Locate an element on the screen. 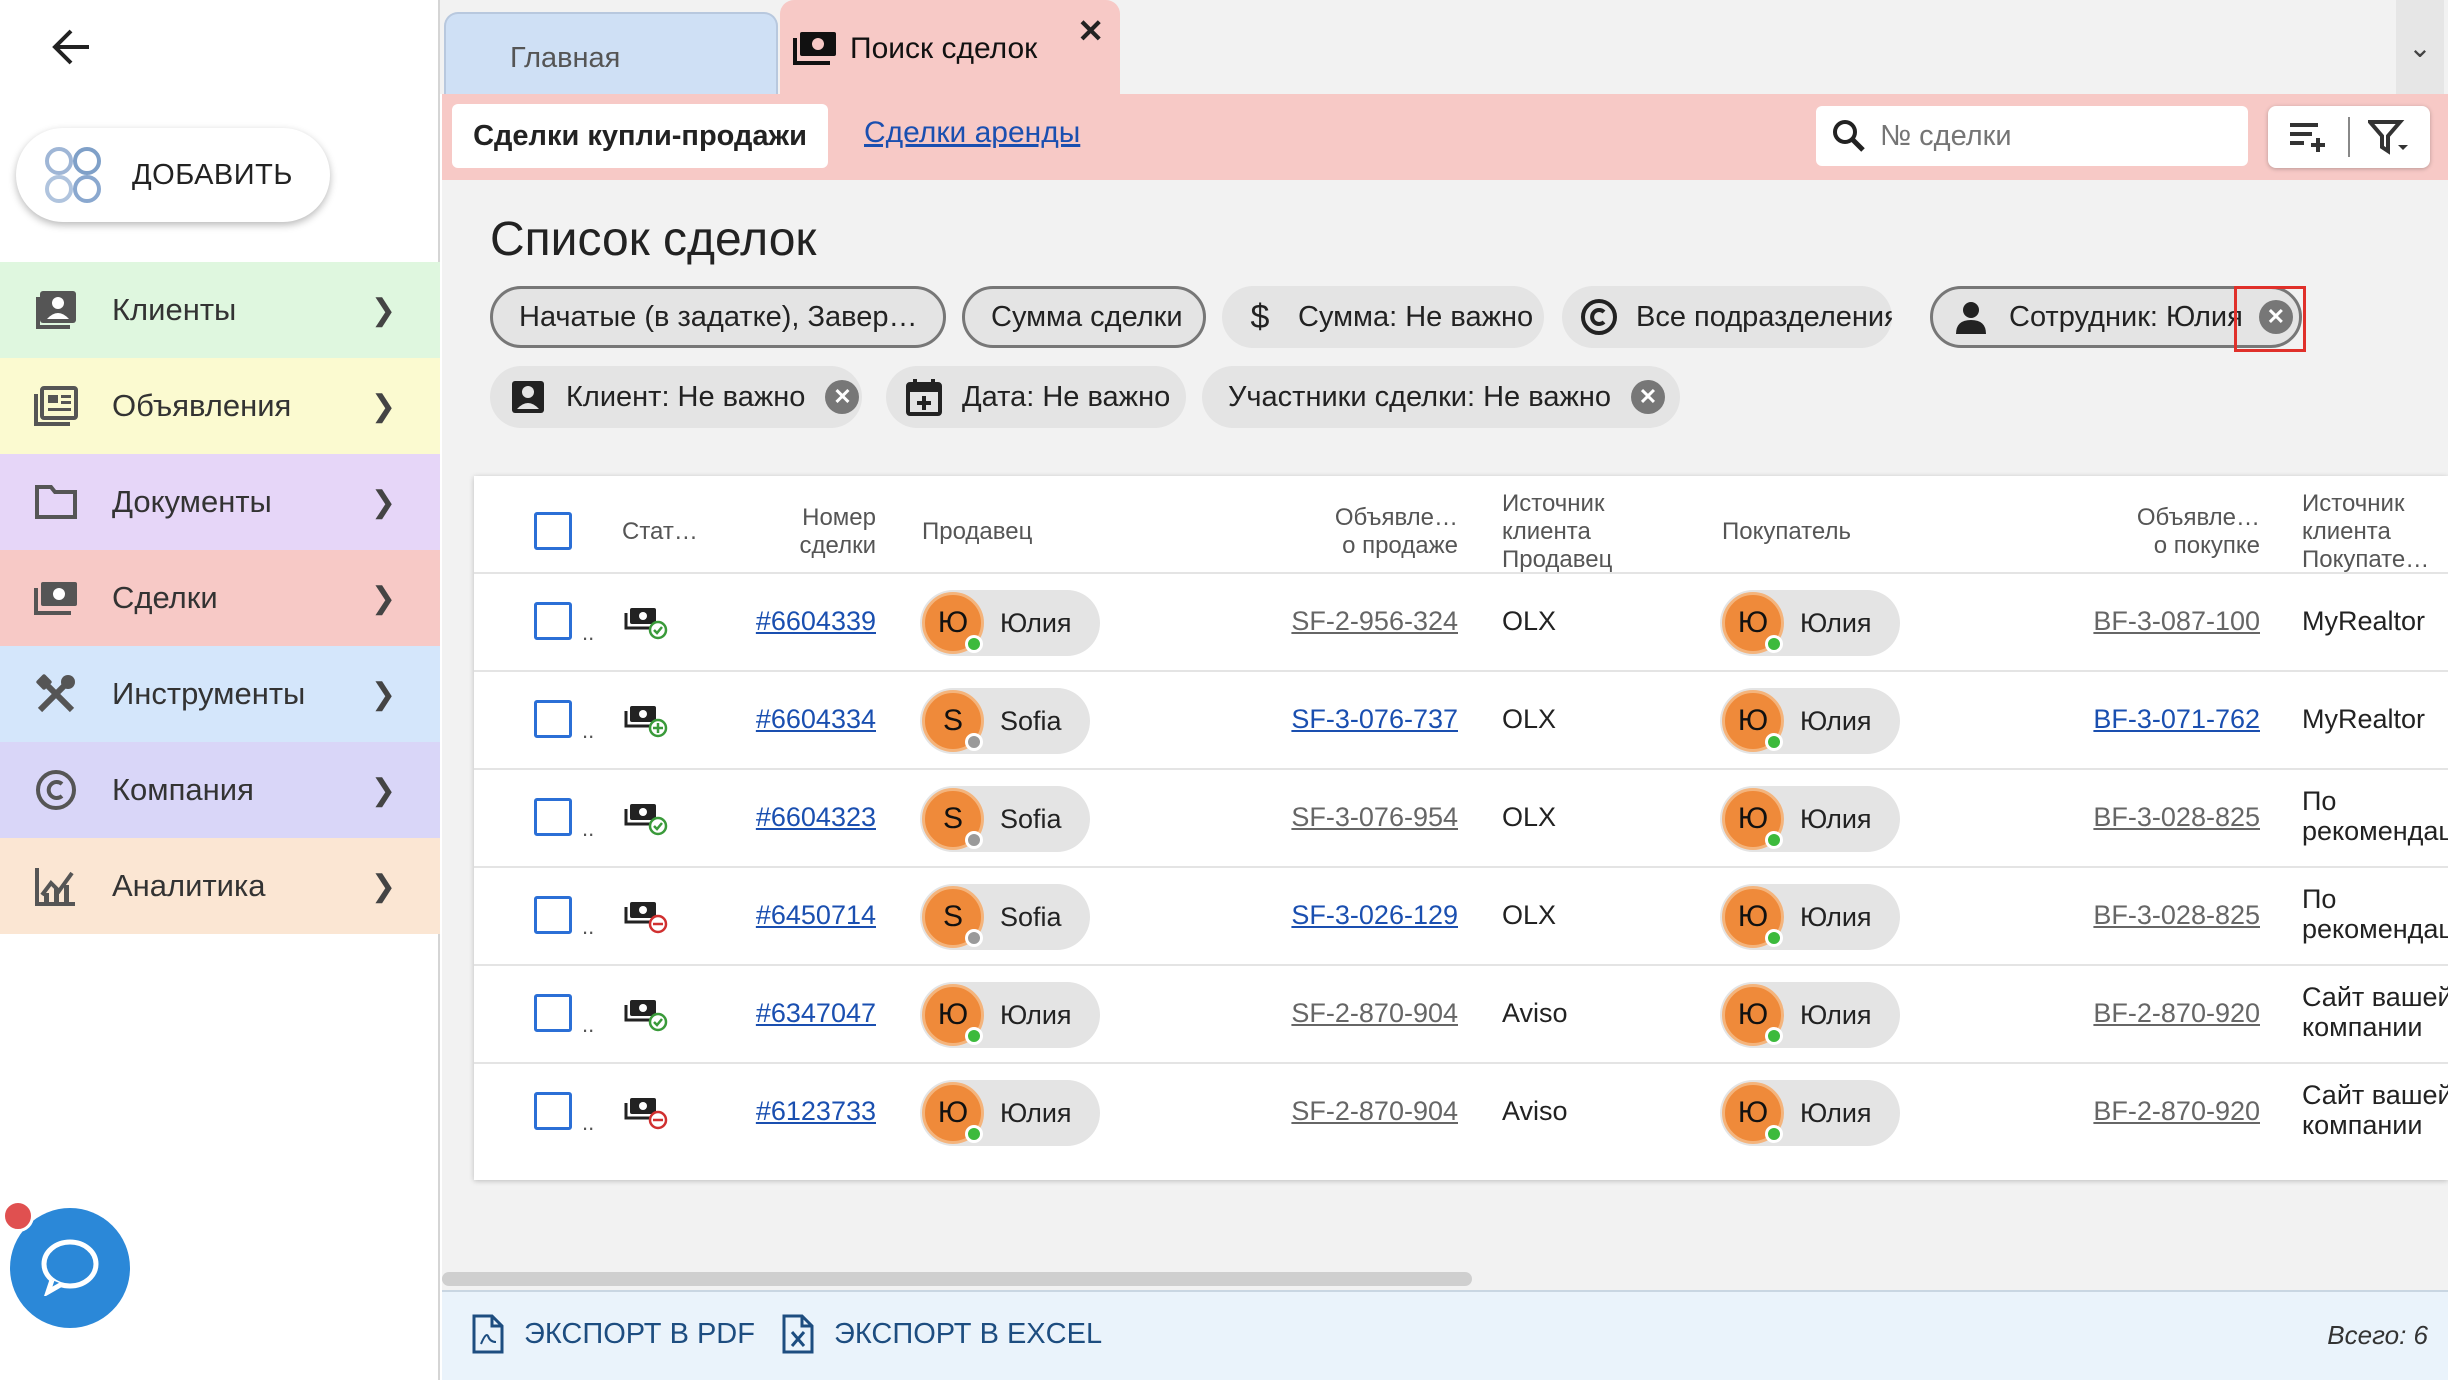 The height and width of the screenshot is (1380, 2448). deal-number-link: #6604323 is located at coordinates (815, 817).